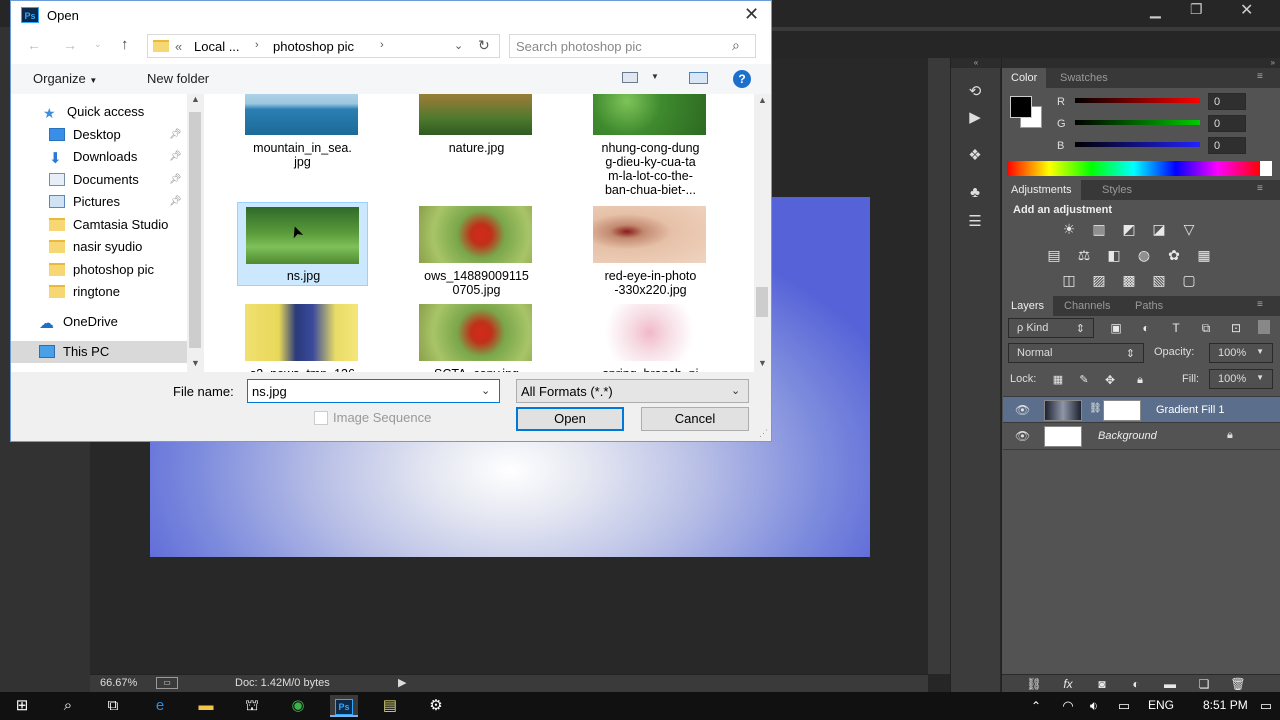 This screenshot has width=1280, height=720. Describe the element at coordinates (1021, 107) in the screenshot. I see `foreground-color-swatch` at that location.